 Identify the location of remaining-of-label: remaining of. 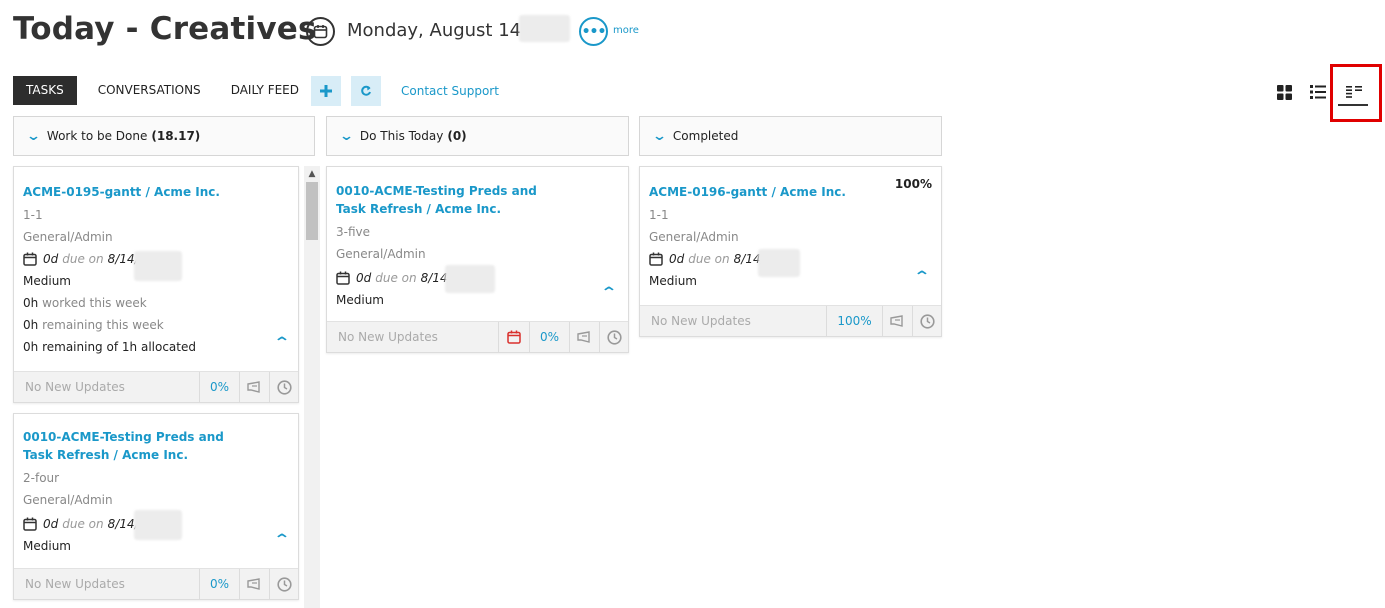
(80, 347).